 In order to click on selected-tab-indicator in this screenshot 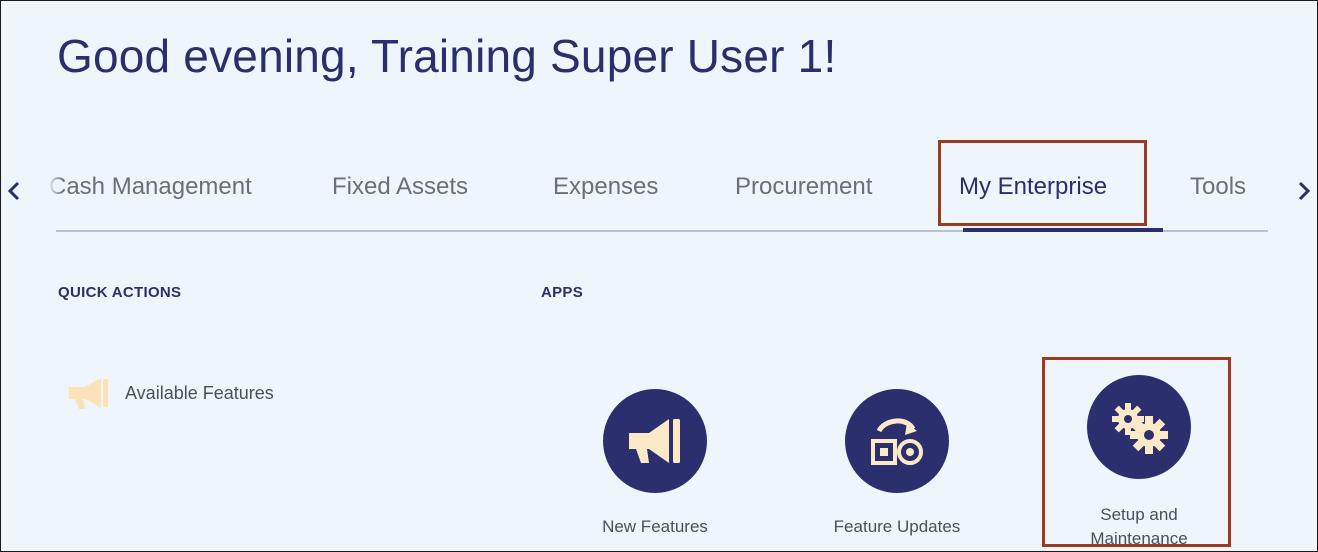, I will do `click(1063, 230)`.